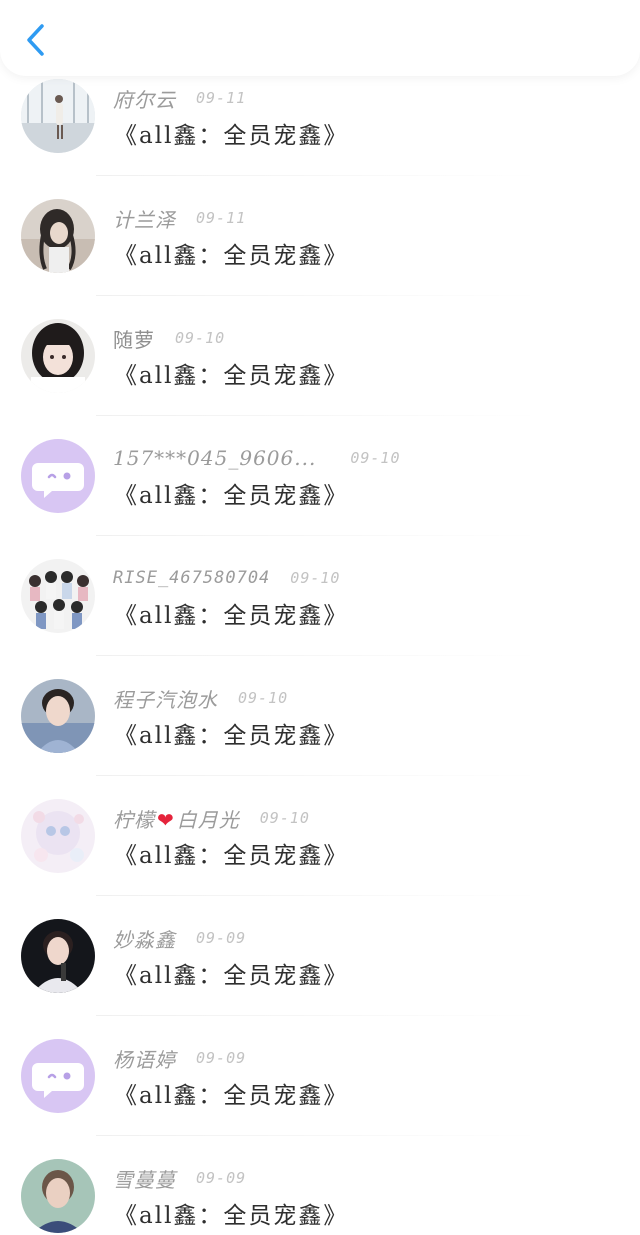  I want to click on heart-icon: ❤, so click(166, 819).